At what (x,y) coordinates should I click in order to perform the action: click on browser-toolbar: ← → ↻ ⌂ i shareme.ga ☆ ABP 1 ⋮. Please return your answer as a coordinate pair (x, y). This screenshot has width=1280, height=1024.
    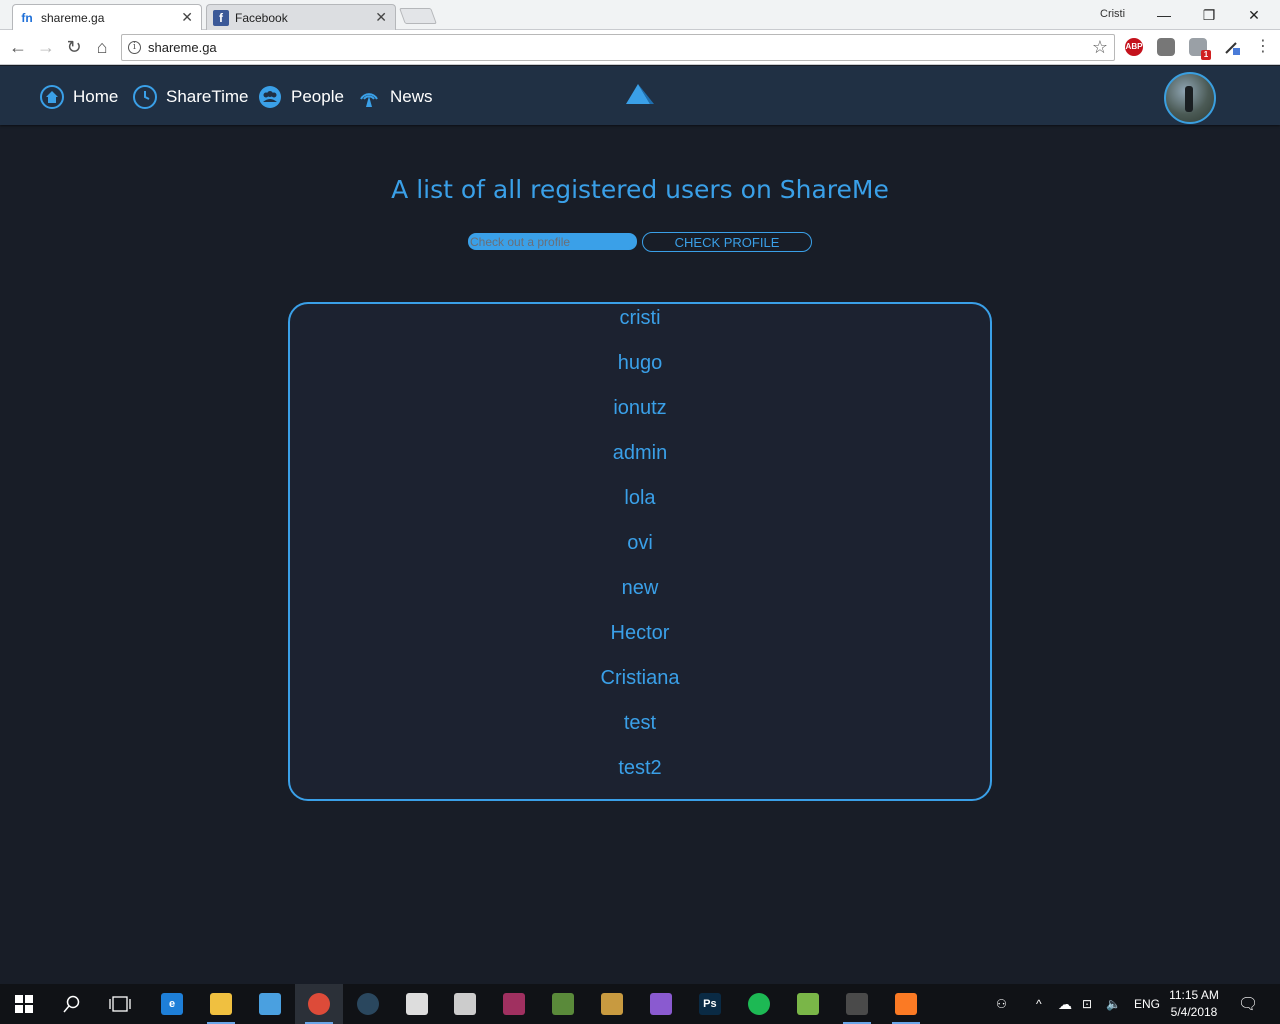
    Looking at the image, I should click on (640, 47).